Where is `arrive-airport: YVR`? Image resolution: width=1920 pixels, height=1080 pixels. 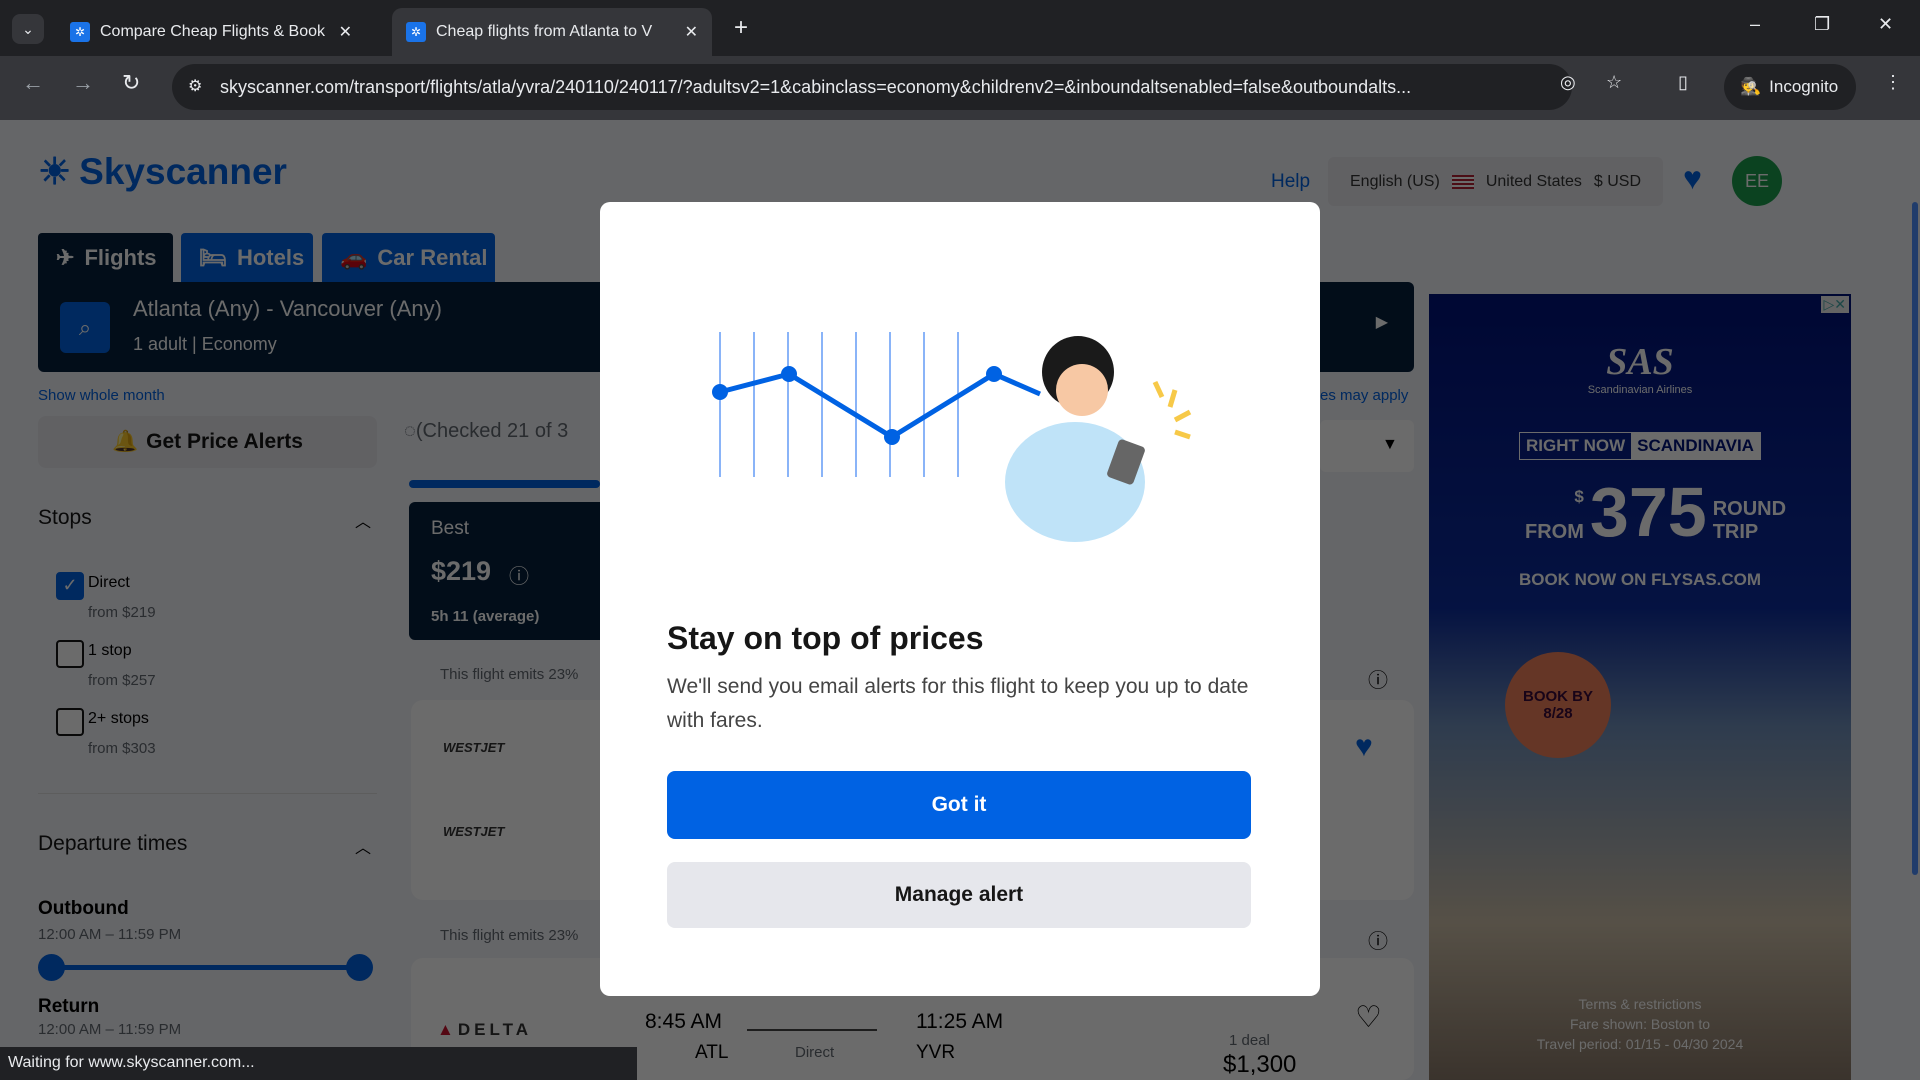
arrive-airport: YVR is located at coordinates (936, 1052).